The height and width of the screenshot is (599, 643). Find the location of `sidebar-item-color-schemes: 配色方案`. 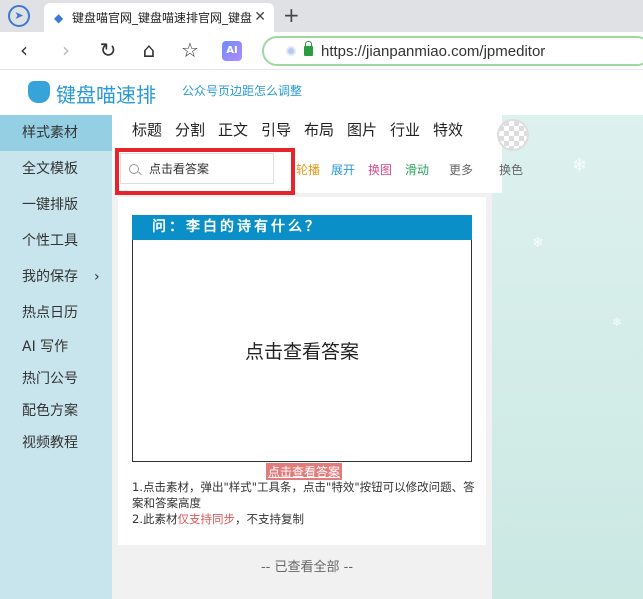

sidebar-item-color-schemes: 配色方案 is located at coordinates (56, 411).